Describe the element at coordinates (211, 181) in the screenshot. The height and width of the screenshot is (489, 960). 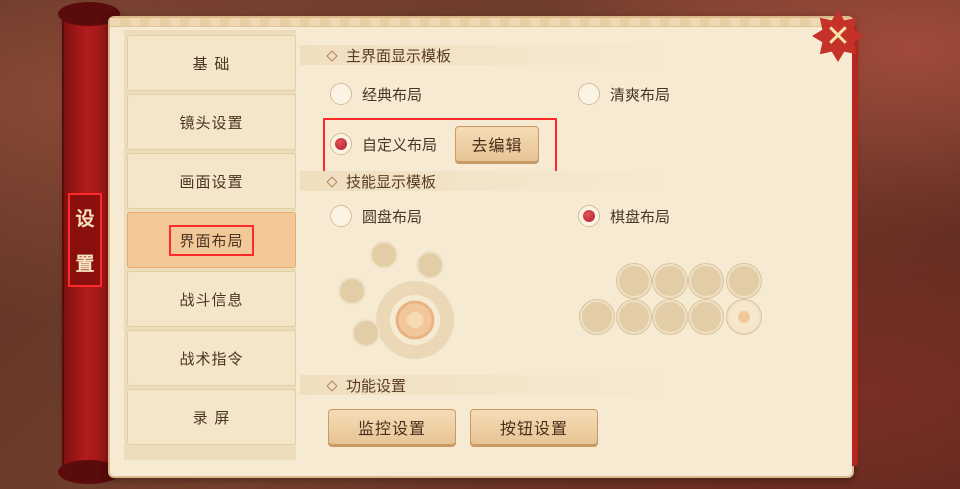
I see `tab-graphics: 画面设置` at that location.